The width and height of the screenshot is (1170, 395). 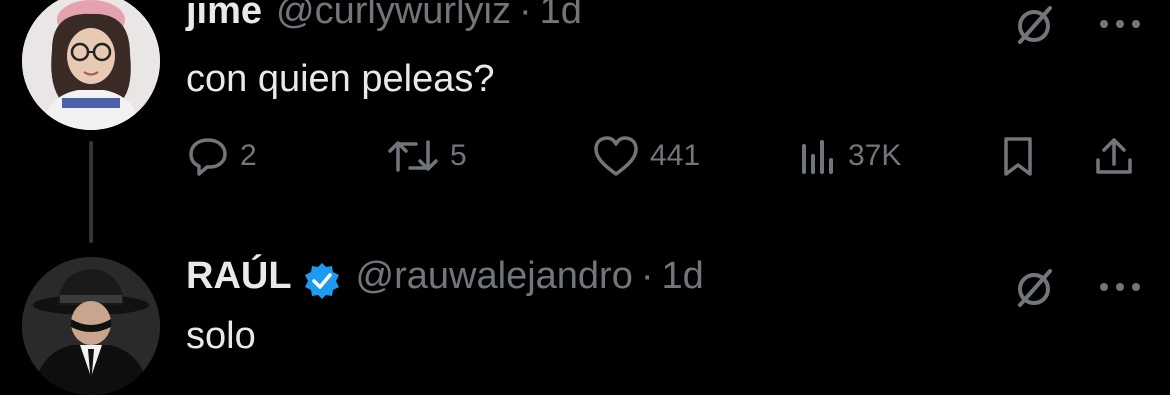 I want to click on reply-button: 2, so click(x=221, y=156).